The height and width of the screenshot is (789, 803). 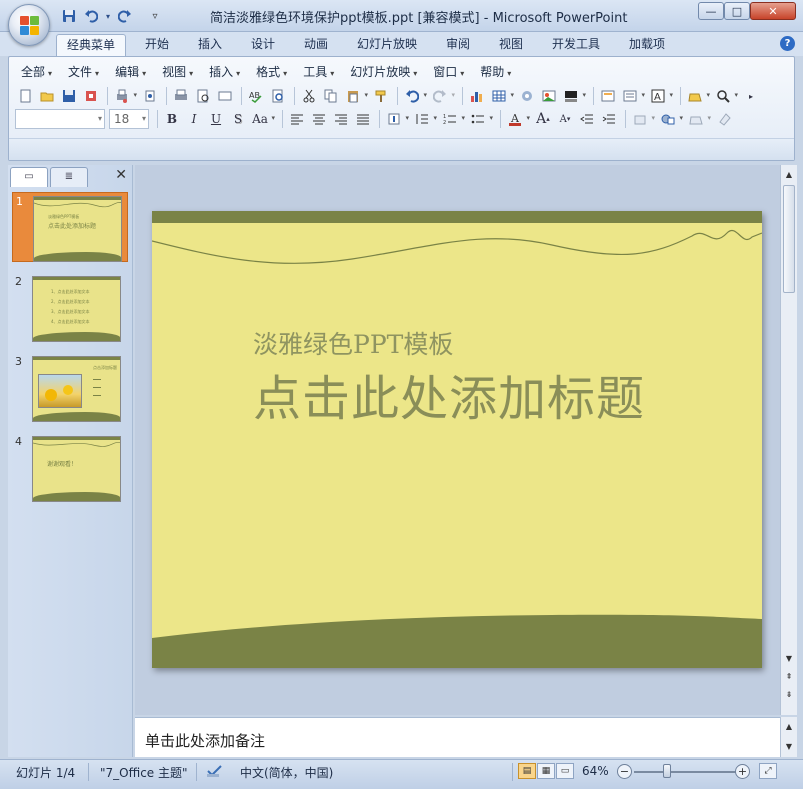 What do you see at coordinates (788, 440) in the screenshot?
I see `vertical-scrollbar: ▲ ▼ ⇞ ⇟` at bounding box center [788, 440].